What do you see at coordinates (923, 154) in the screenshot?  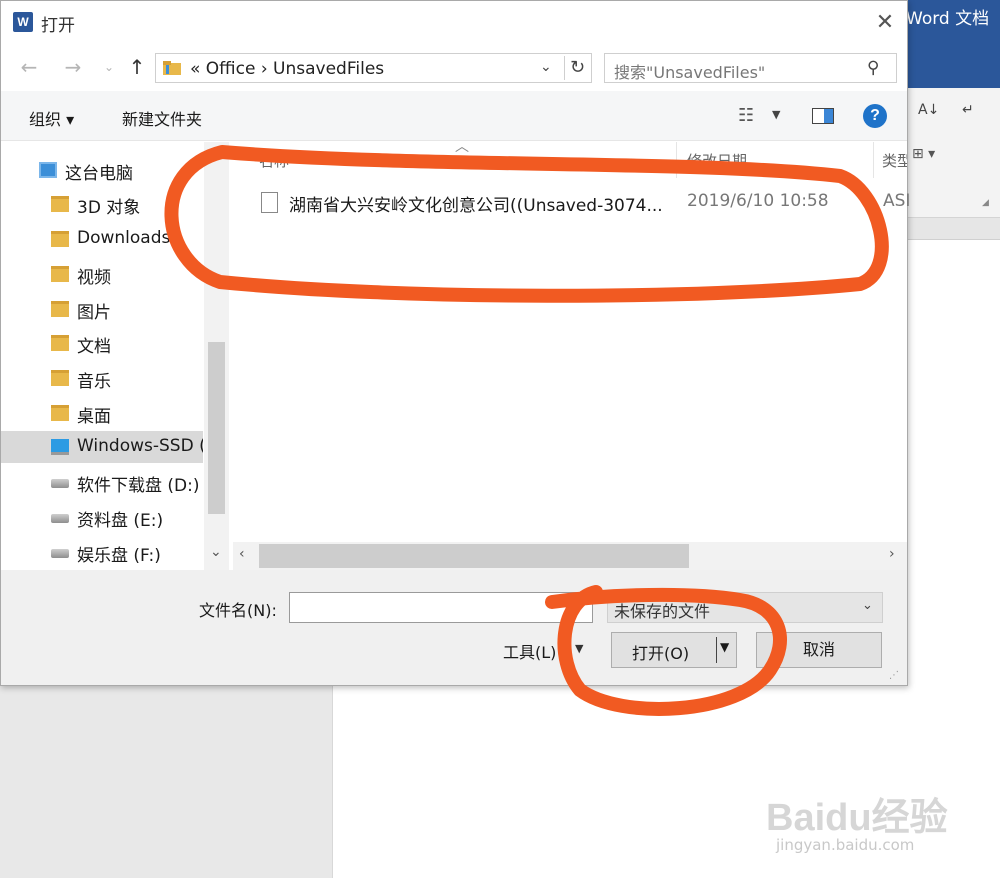 I see `table-icon: ⊞ ▾` at bounding box center [923, 154].